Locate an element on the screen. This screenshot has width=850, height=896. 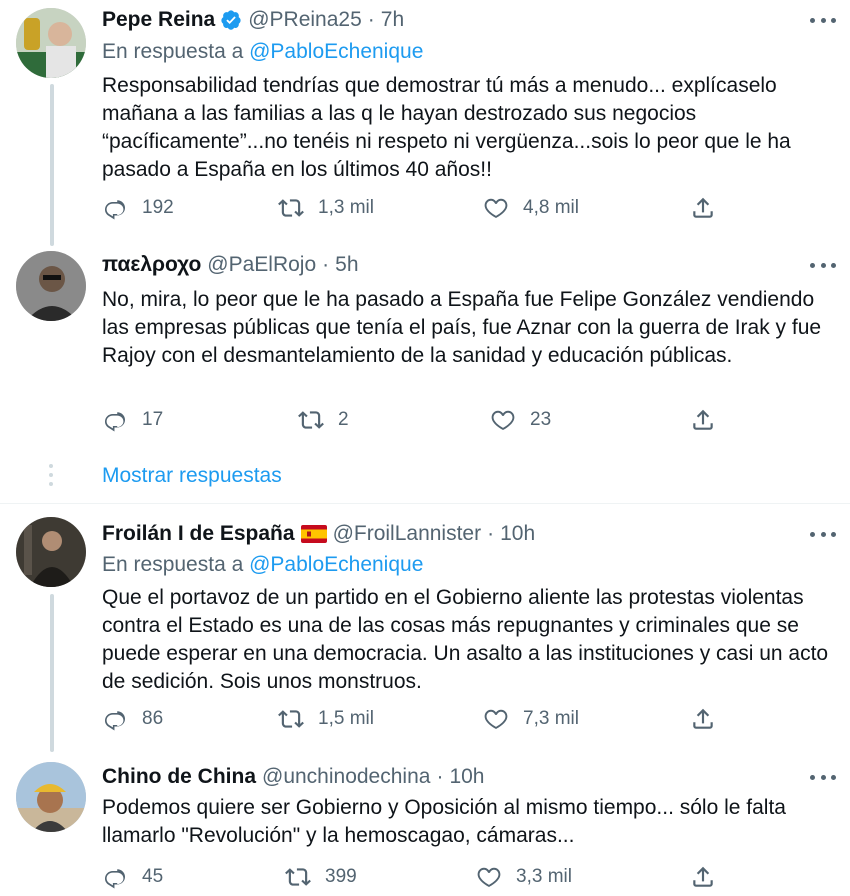
retweet-button: 1,5 mil is located at coordinates (326, 719).